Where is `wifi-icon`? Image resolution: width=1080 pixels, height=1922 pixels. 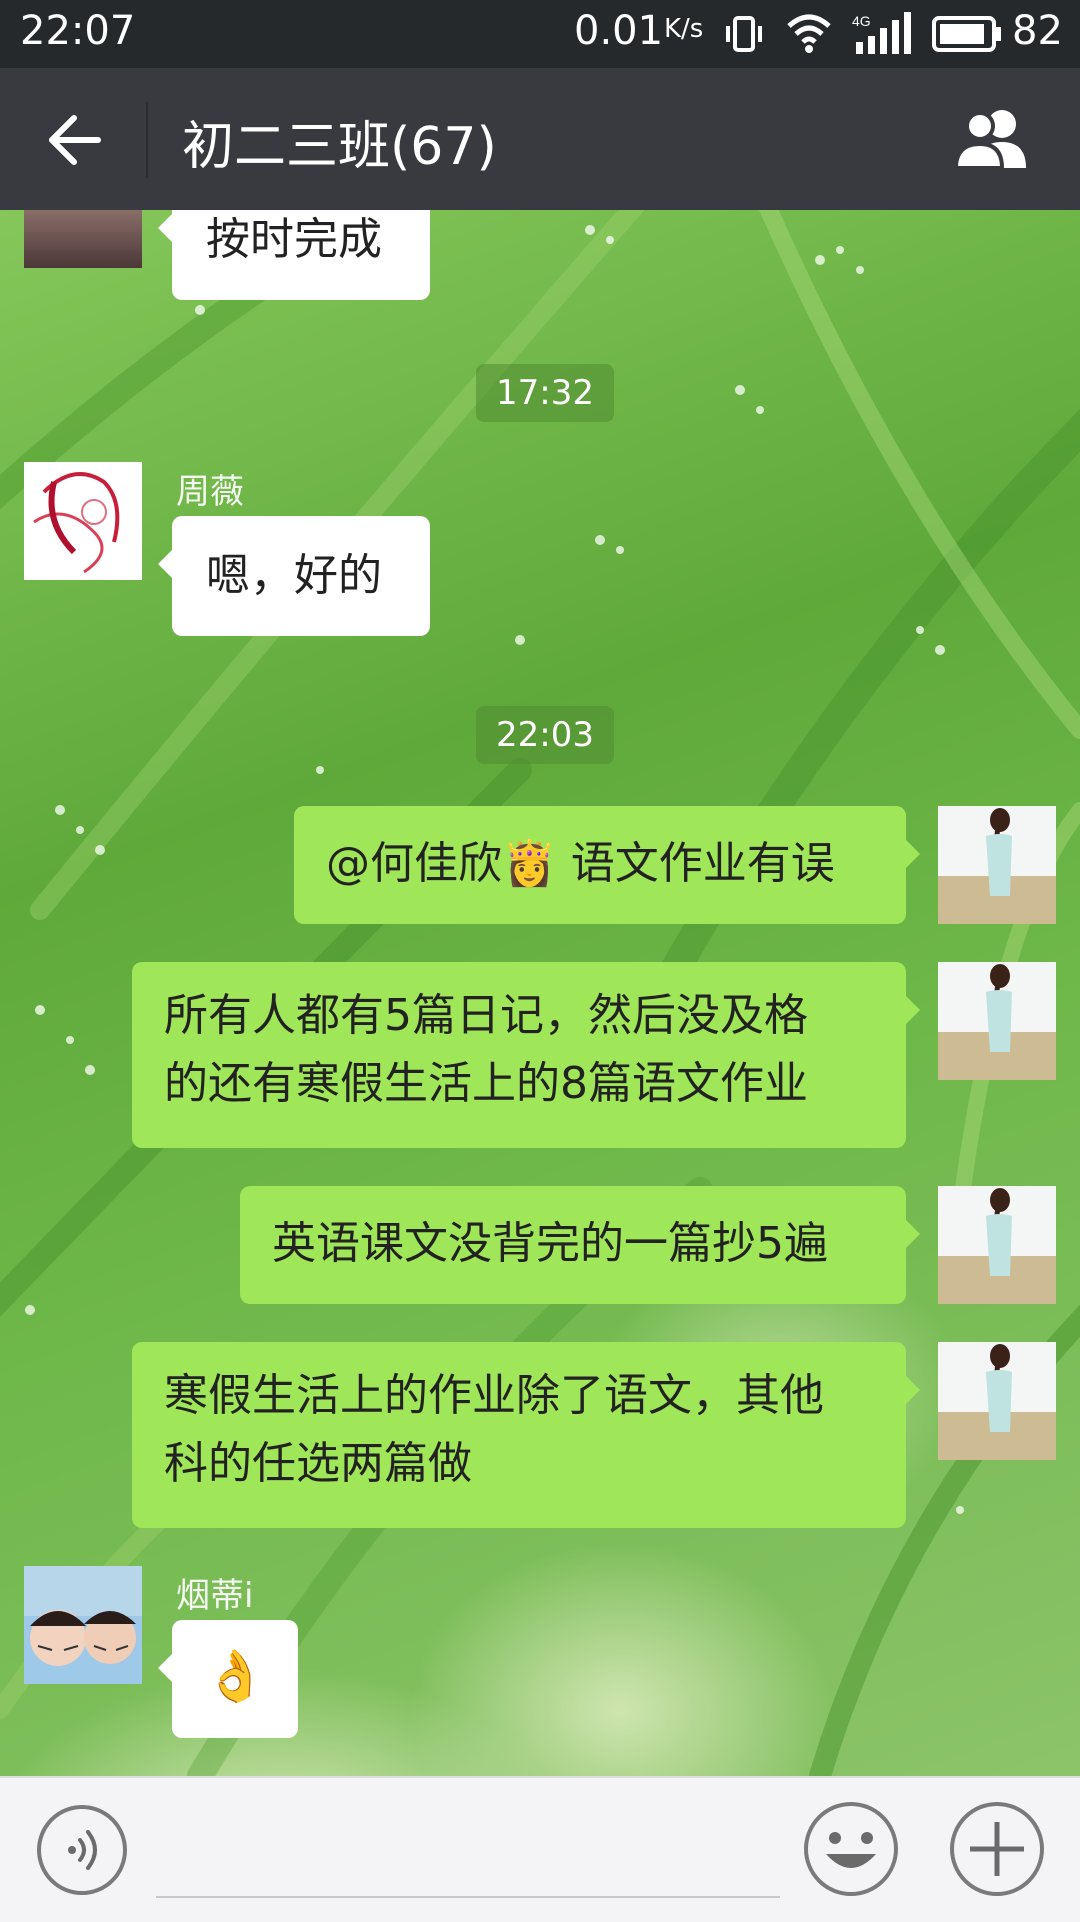
wifi-icon is located at coordinates (809, 33).